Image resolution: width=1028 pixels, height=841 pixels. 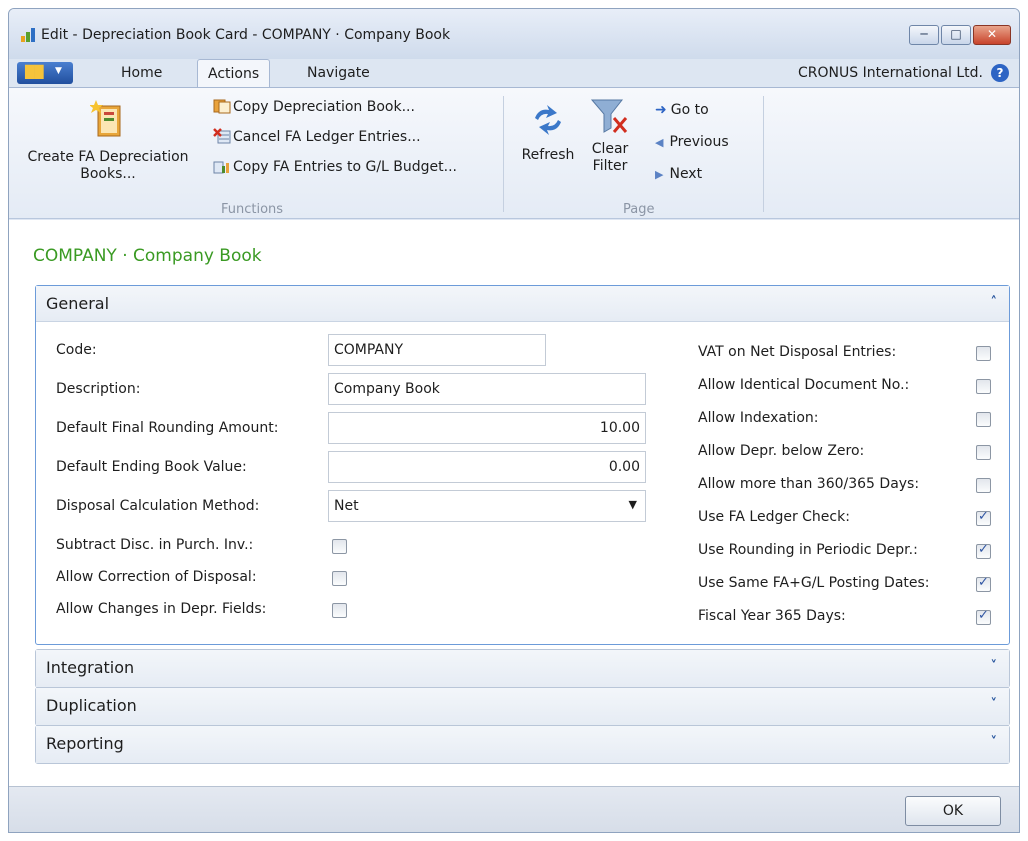 I want to click on subtract-disc-checkbox, so click(x=339, y=546).